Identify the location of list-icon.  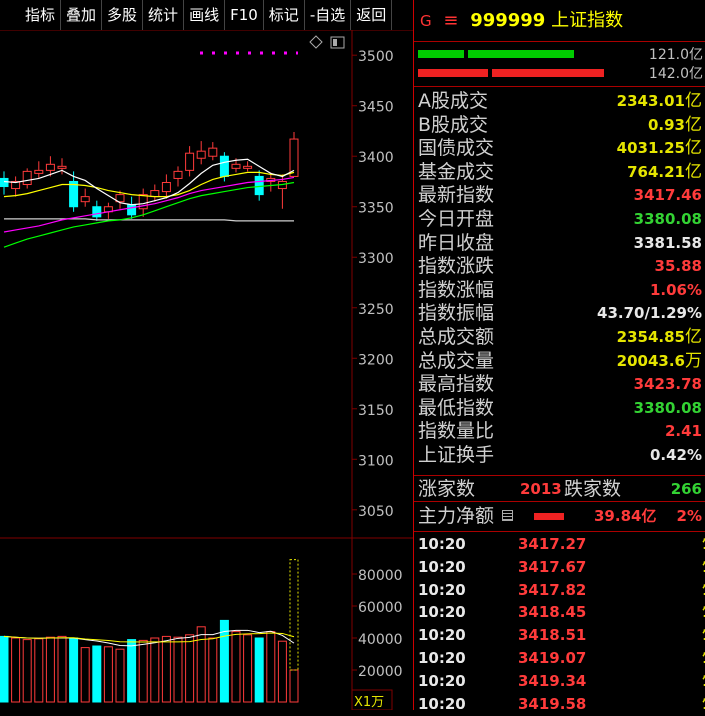
(507, 515).